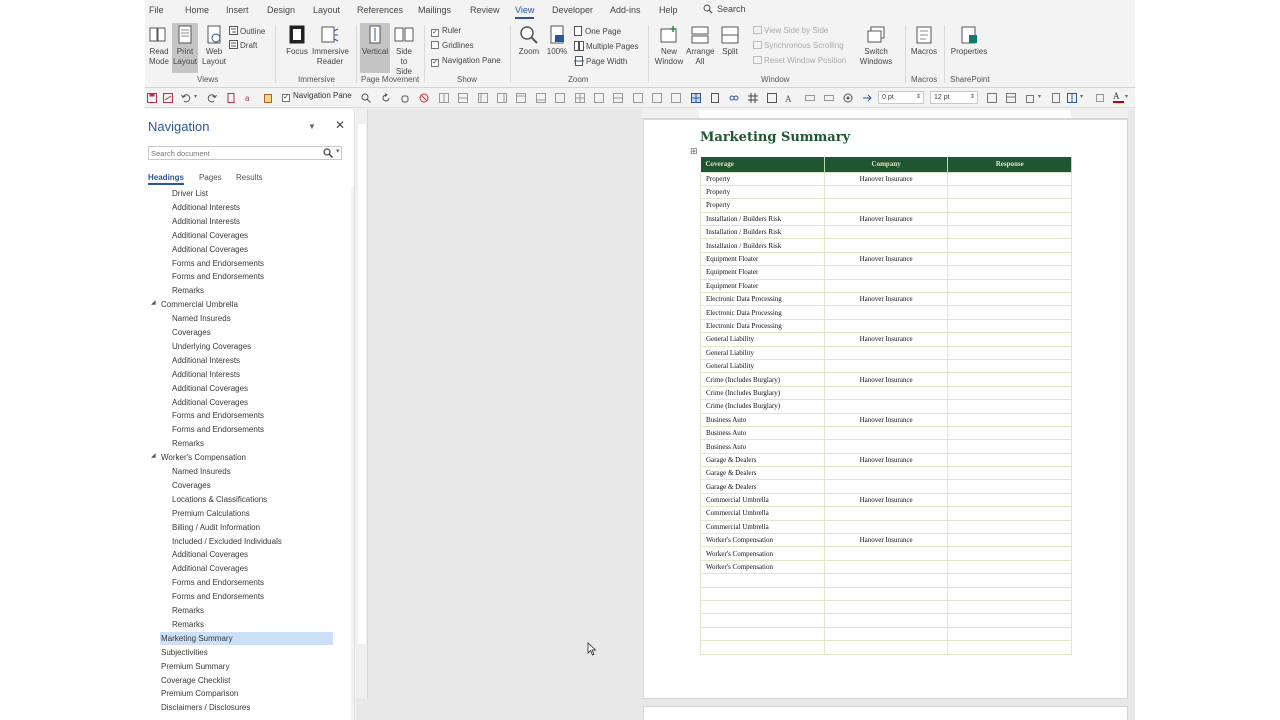 The height and width of the screenshot is (720, 1280). I want to click on arrange-all-button: Arrange All, so click(700, 46).